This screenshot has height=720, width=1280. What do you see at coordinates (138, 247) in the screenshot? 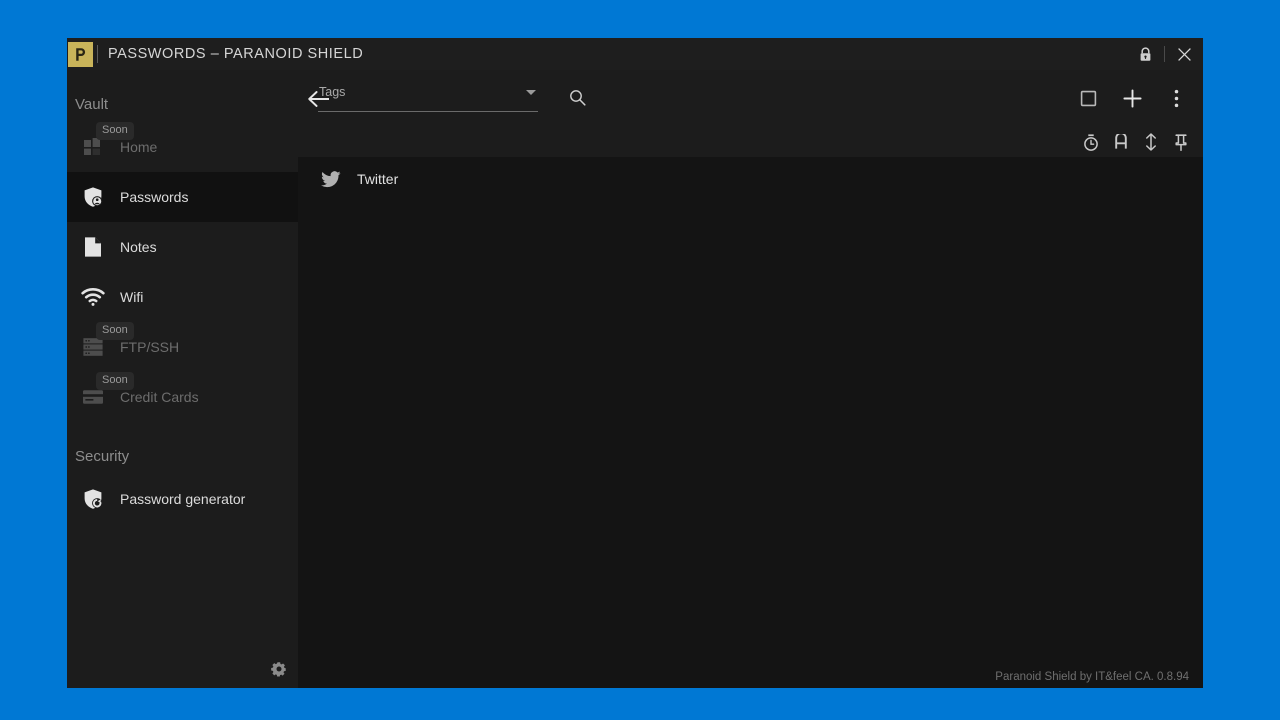
I see `sidebar-item-label: Notes` at bounding box center [138, 247].